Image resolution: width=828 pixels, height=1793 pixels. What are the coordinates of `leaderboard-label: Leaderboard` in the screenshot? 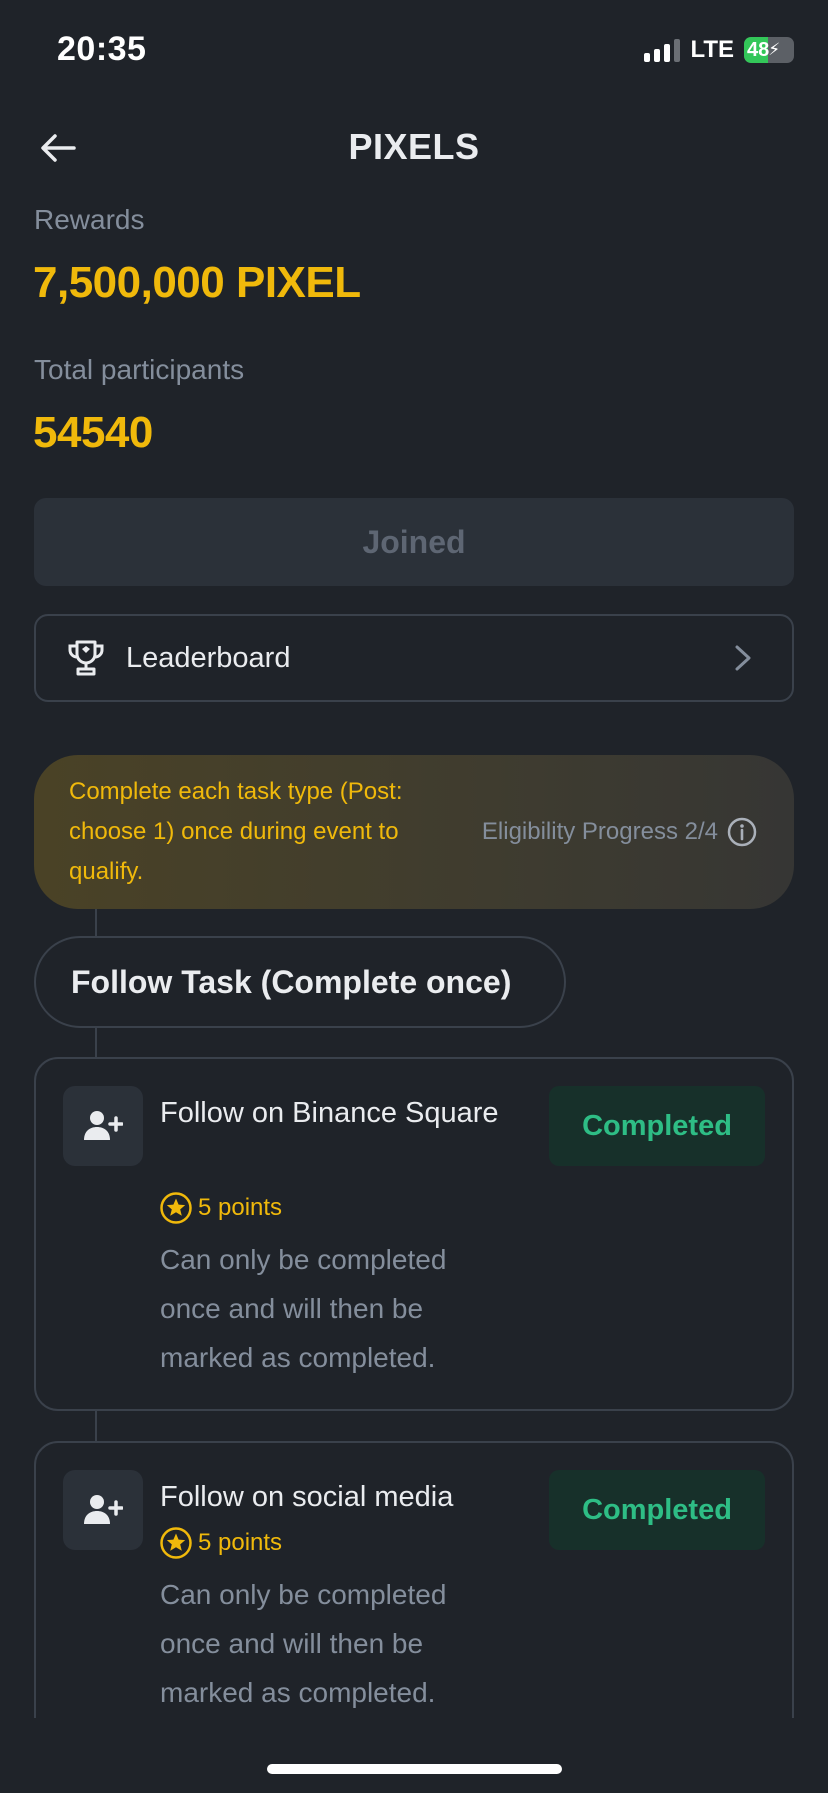 It's located at (208, 657).